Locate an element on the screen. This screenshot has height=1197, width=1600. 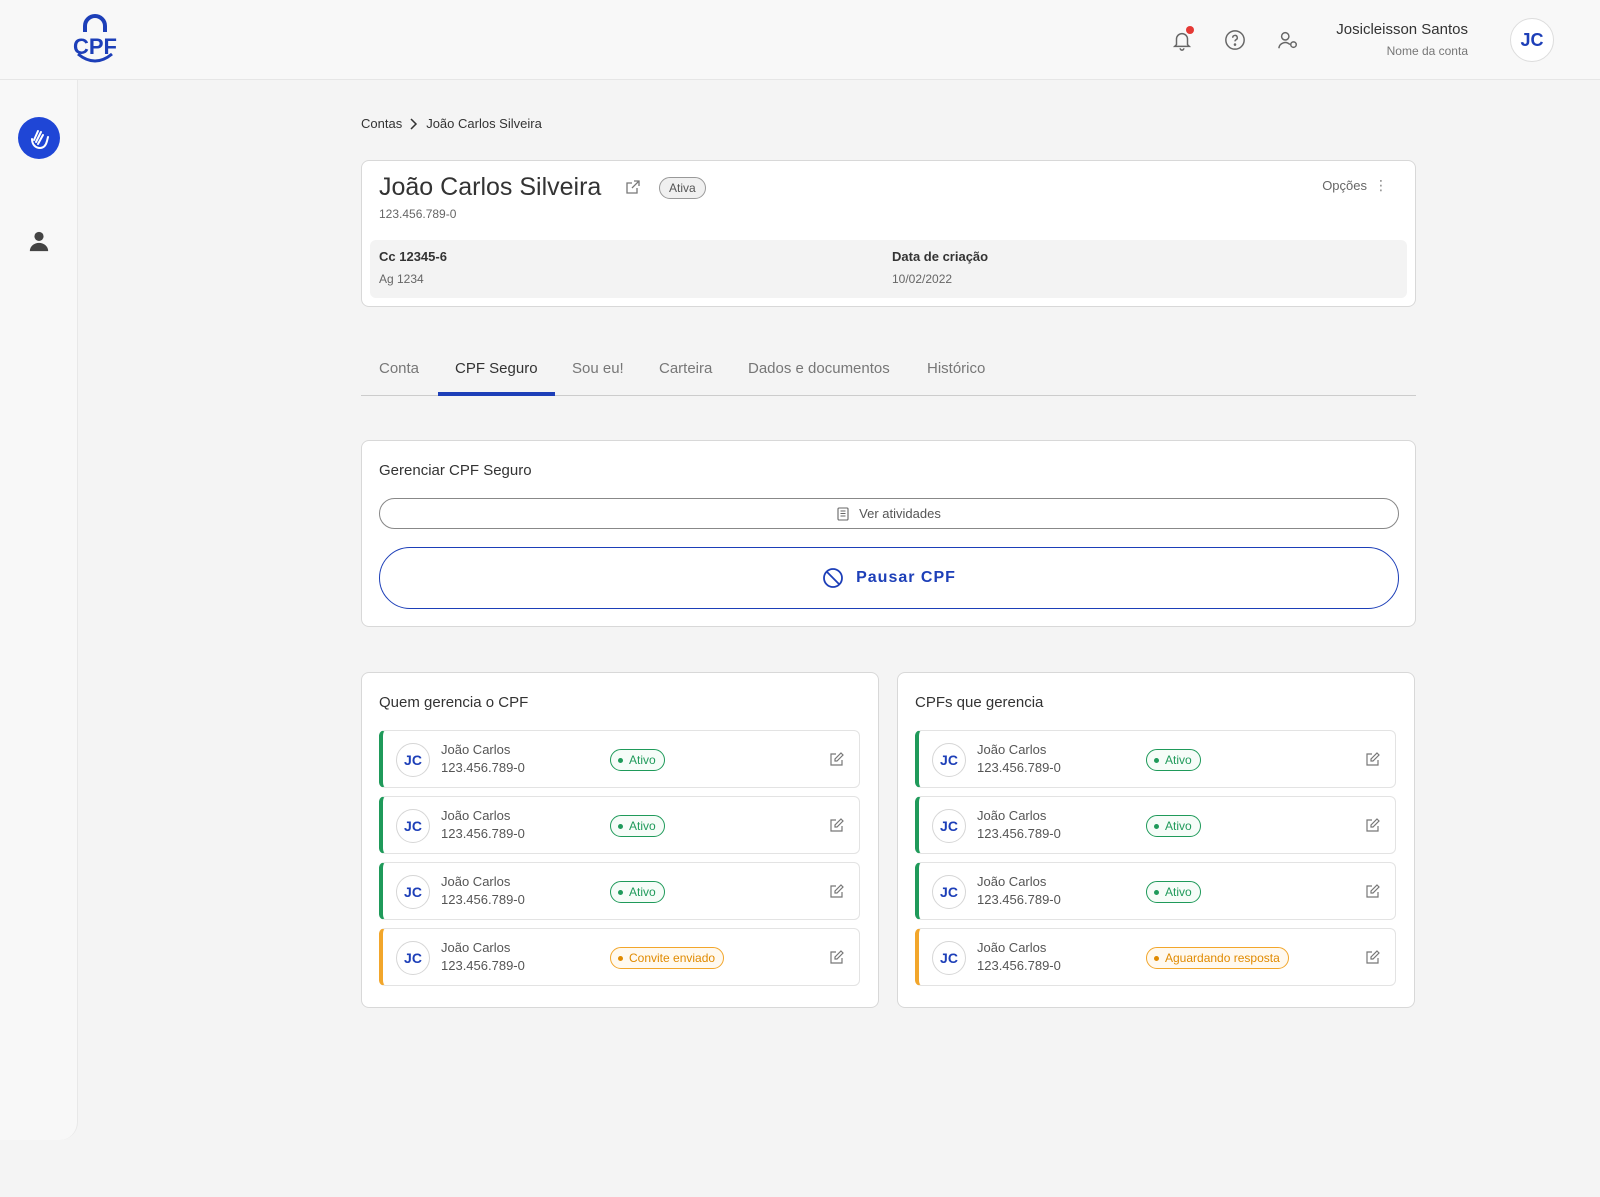
external-link-icon is located at coordinates (633, 187).